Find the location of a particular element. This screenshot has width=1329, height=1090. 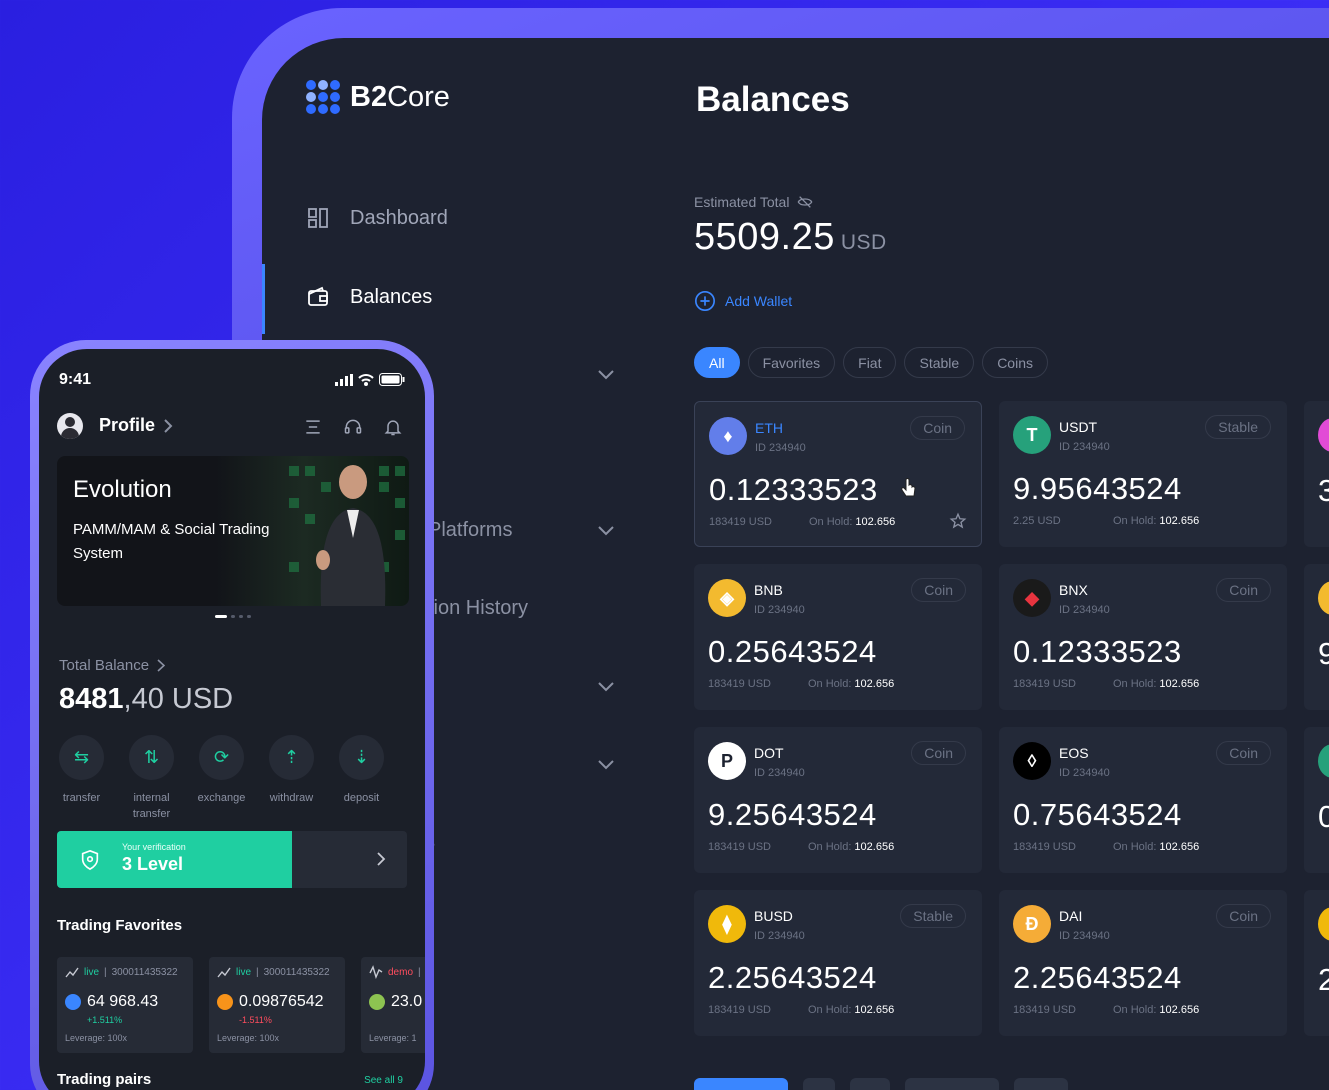

favorite-change: +1.511% is located at coordinates (105, 1020).